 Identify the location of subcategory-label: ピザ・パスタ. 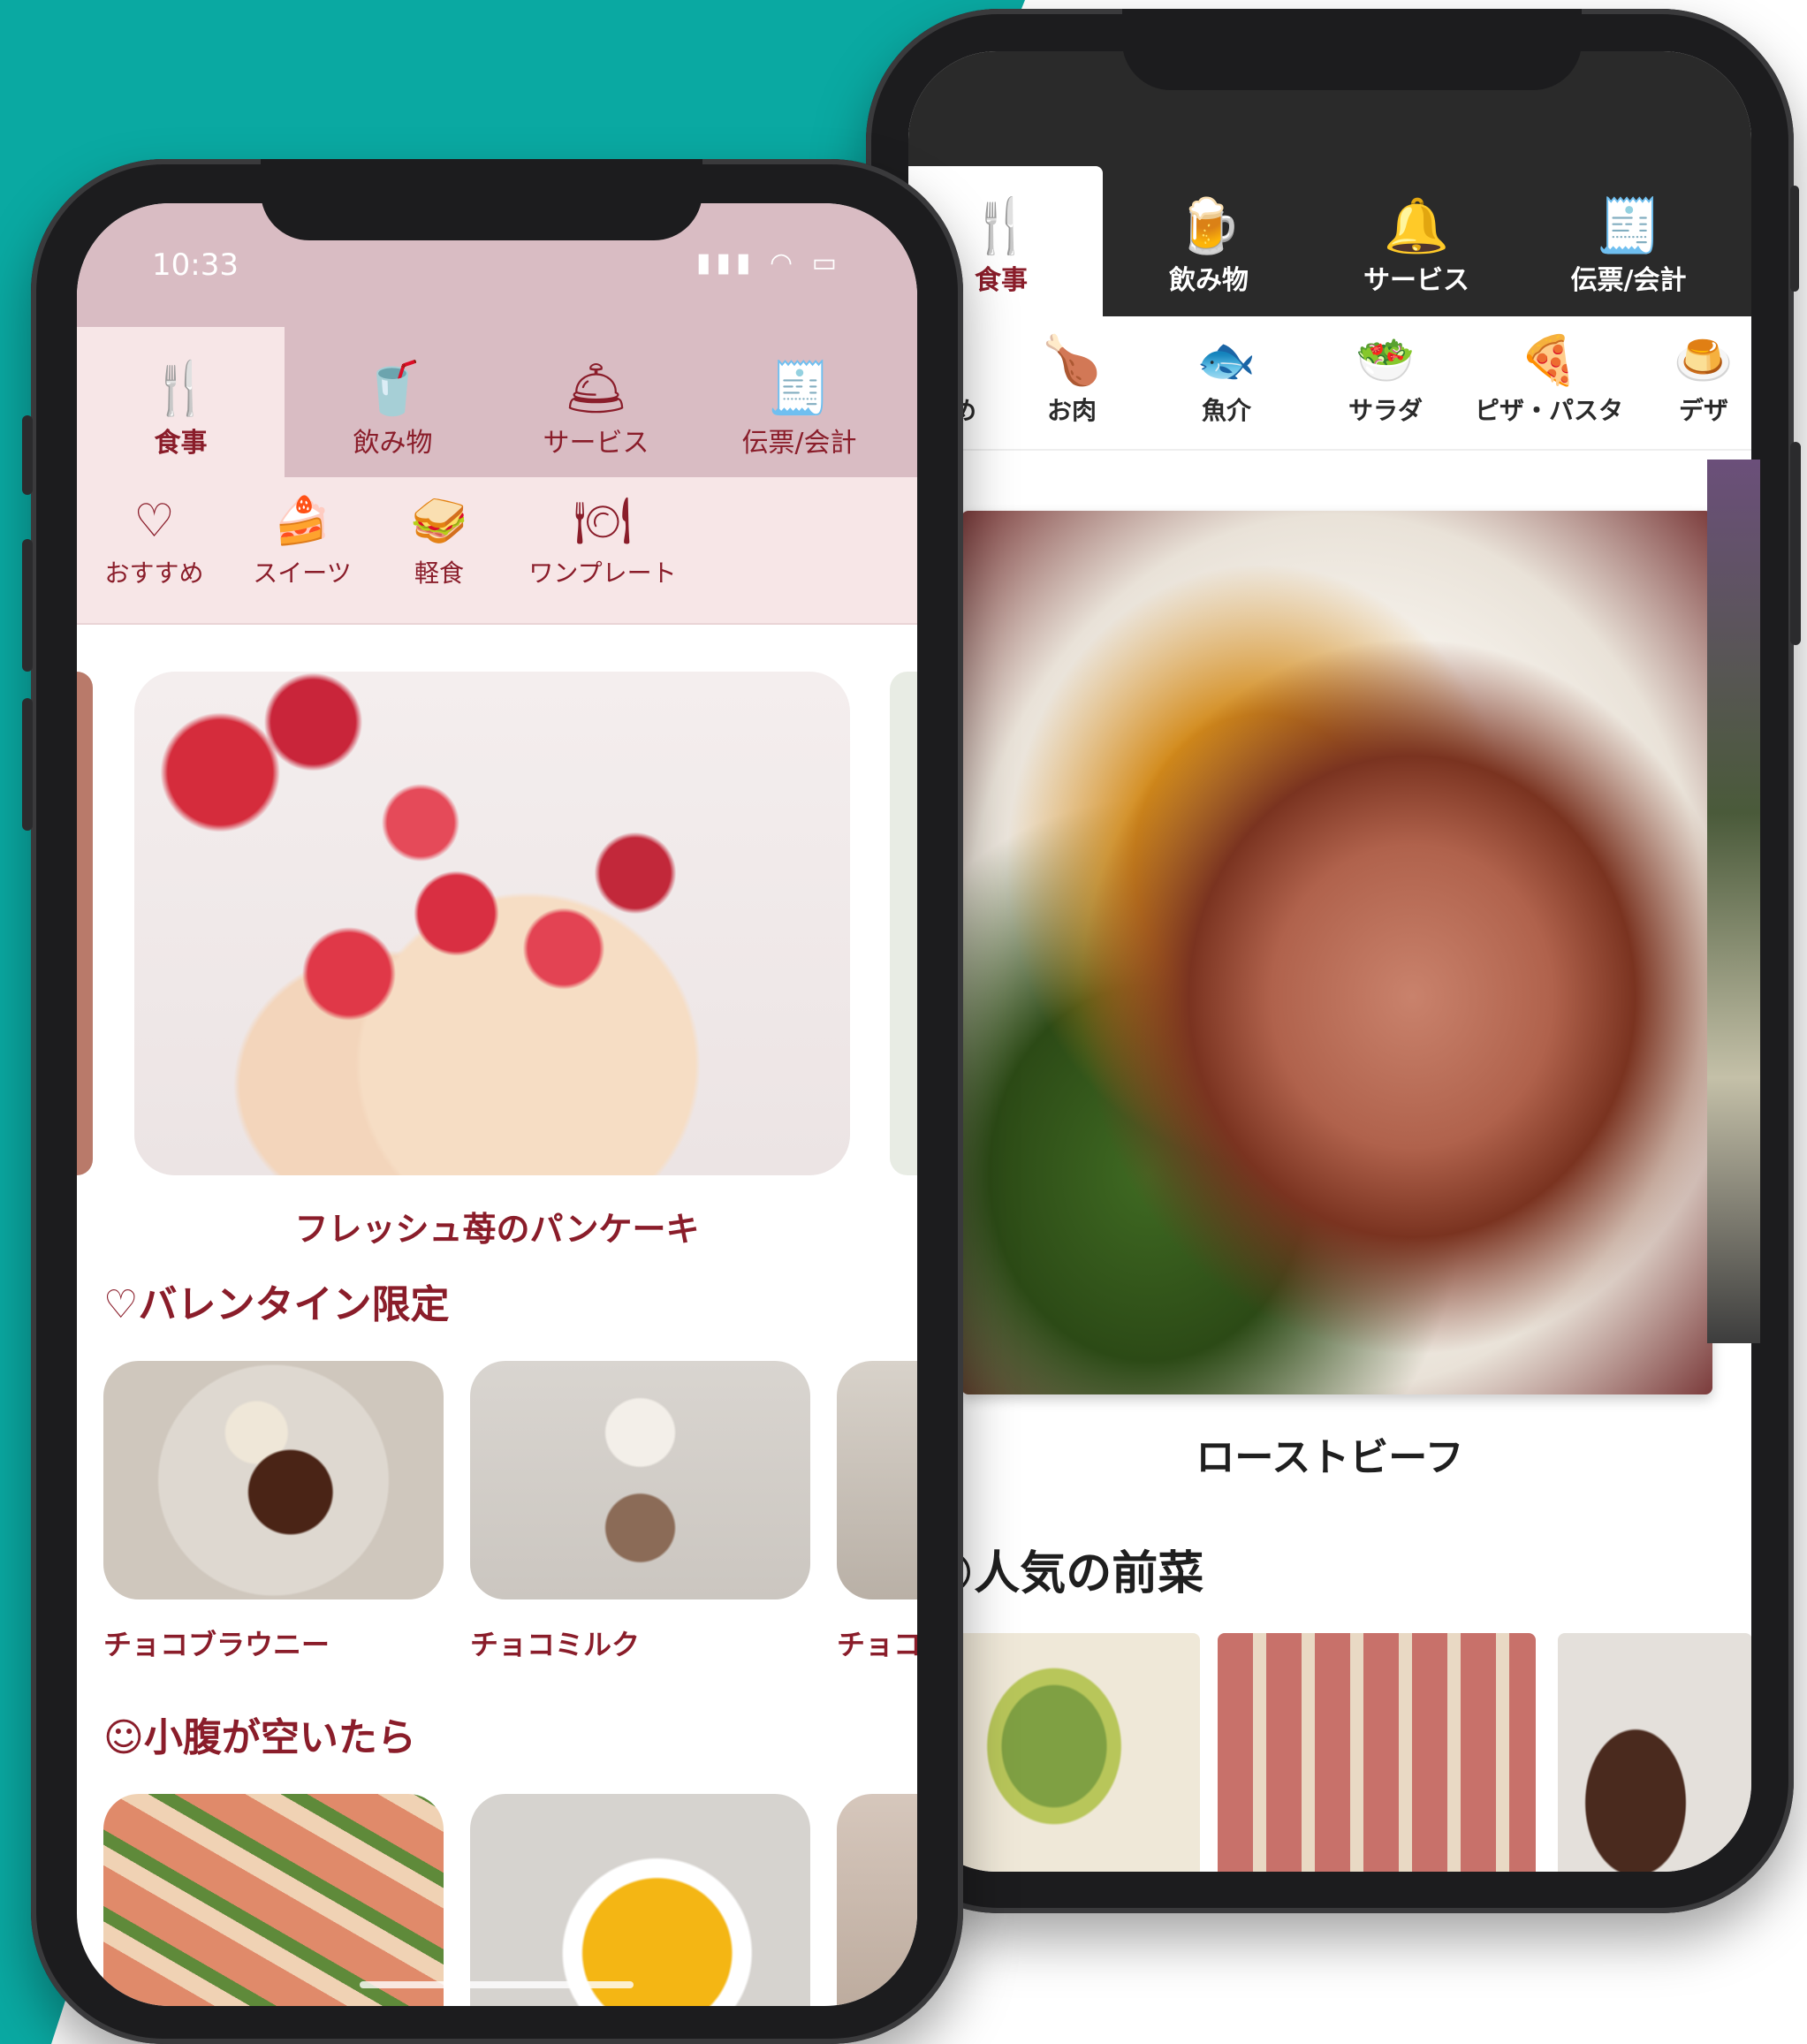
(1548, 411).